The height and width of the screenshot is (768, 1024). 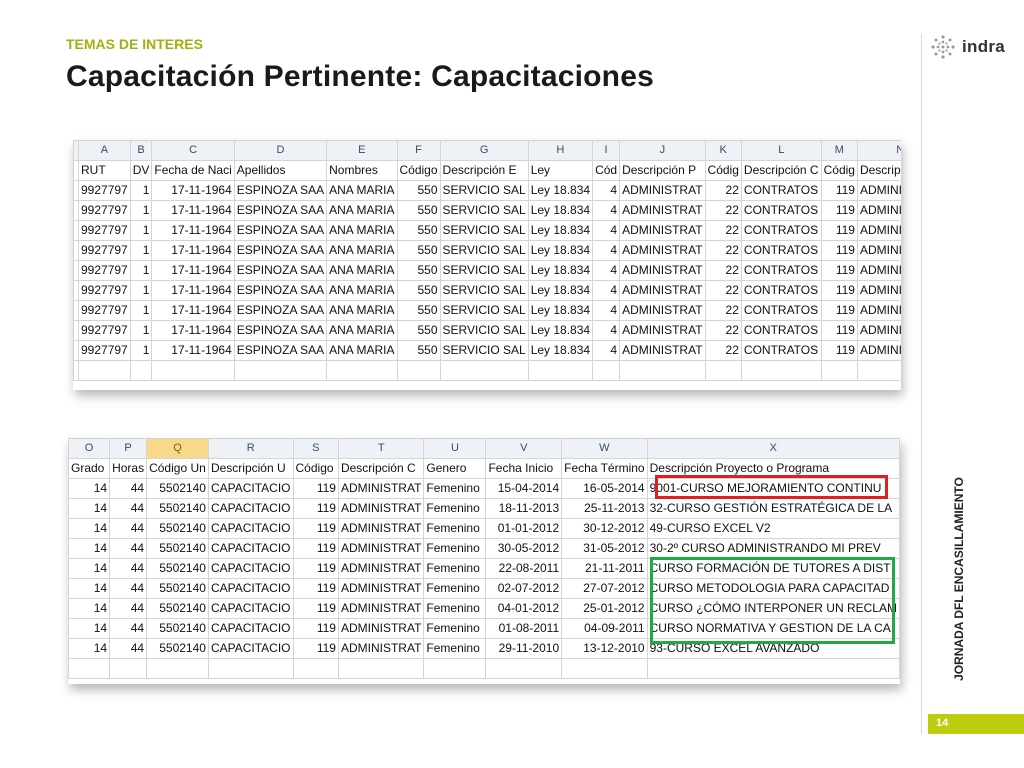 I want to click on column-letter-l: L, so click(x=781, y=150).